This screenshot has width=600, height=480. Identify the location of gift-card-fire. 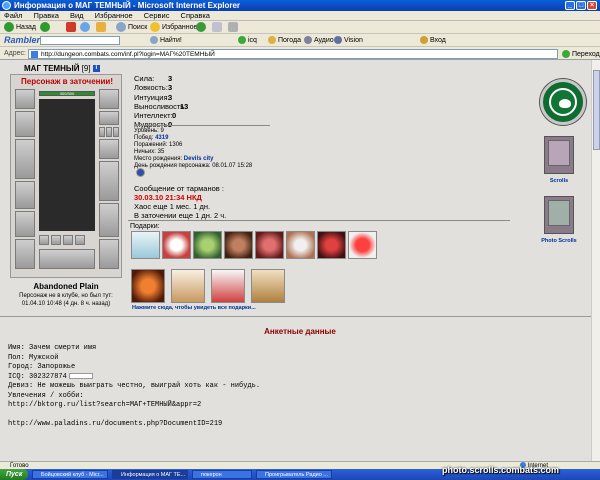
(148, 286).